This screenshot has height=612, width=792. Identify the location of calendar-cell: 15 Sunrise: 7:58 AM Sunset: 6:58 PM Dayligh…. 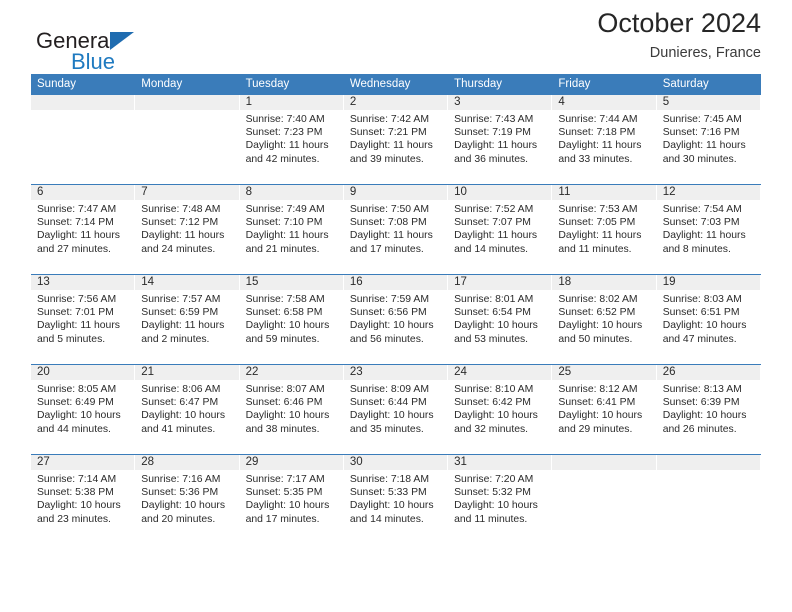
(291, 319).